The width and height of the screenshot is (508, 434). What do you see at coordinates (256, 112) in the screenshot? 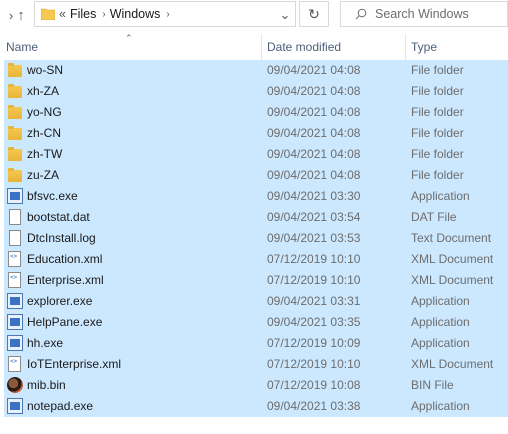
I see `file-row: yo-NG 09/04/2021 04:08 File folder` at bounding box center [256, 112].